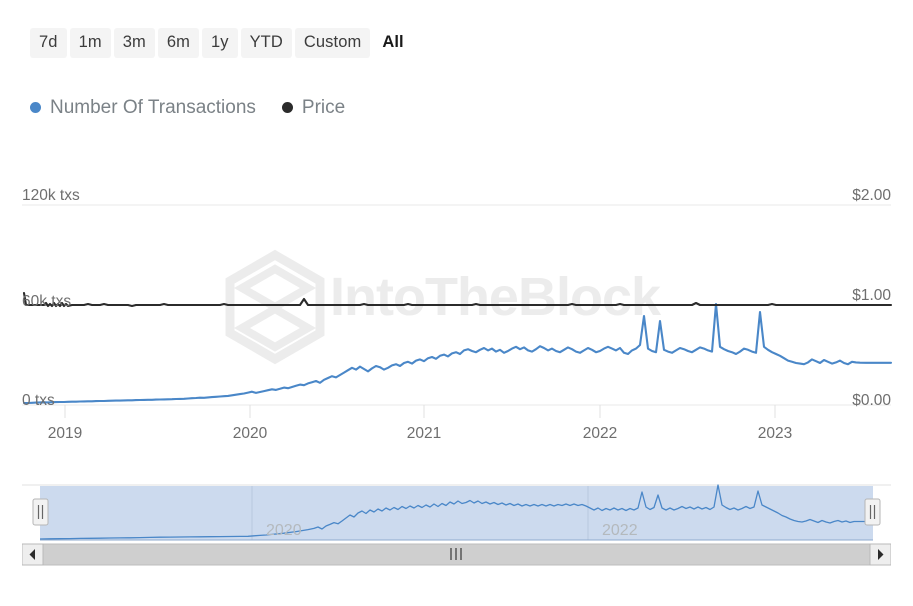 The image size is (913, 606). Describe the element at coordinates (250, 433) in the screenshot. I see `x-axis-label-2020: 2020` at that location.